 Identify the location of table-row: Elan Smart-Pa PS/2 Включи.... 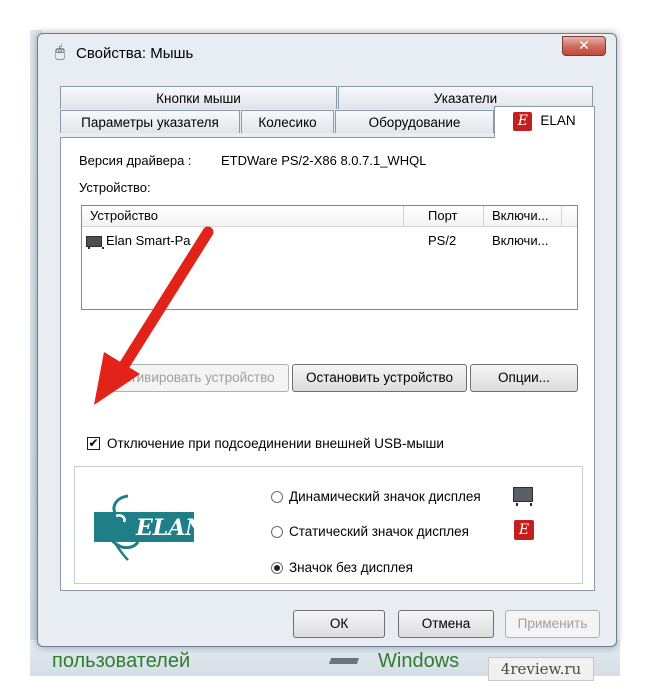
(329, 241).